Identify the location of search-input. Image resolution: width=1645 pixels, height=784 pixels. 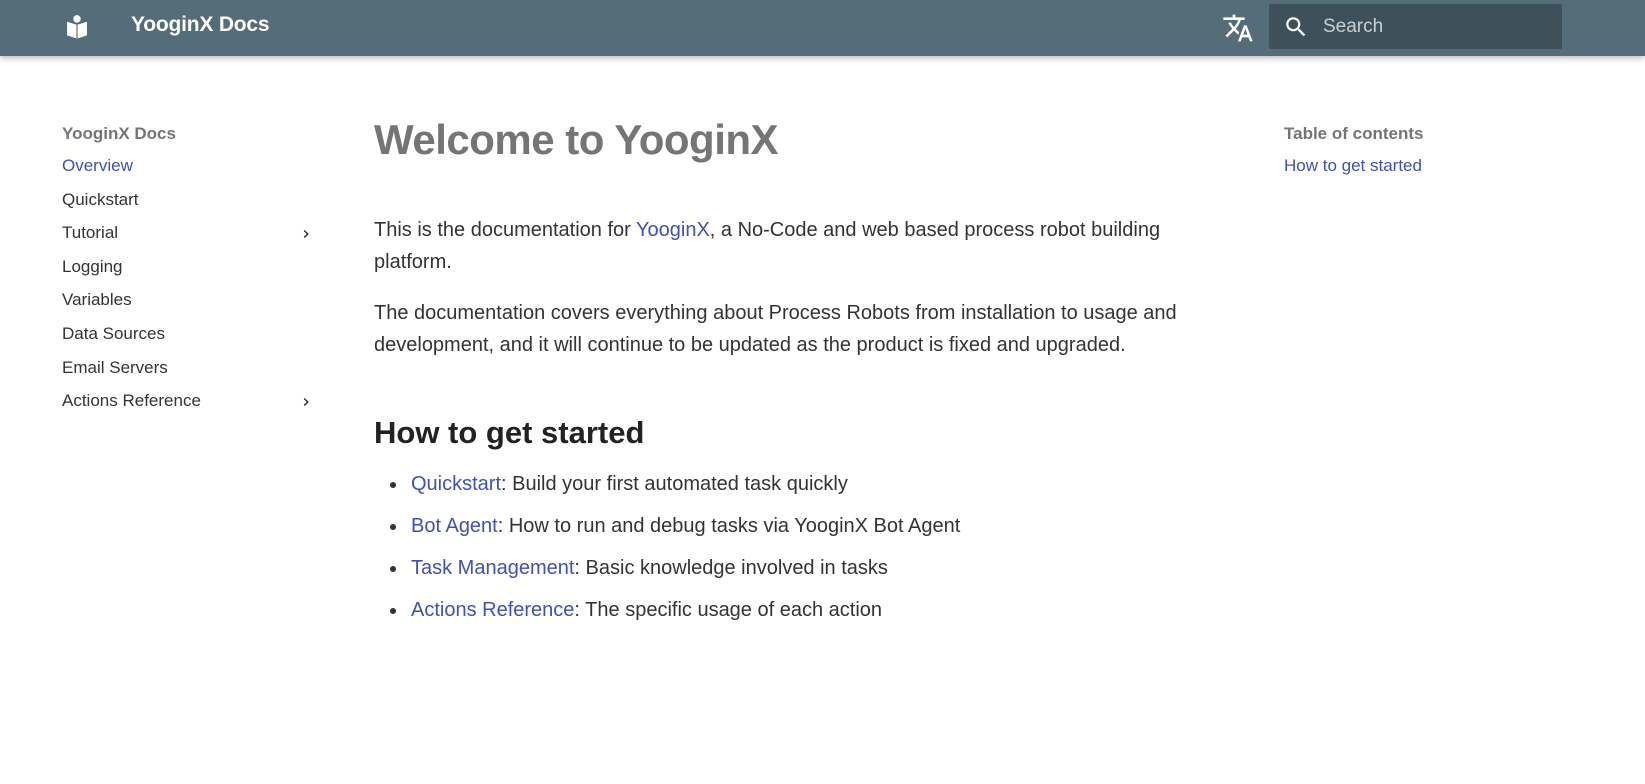
(1438, 26).